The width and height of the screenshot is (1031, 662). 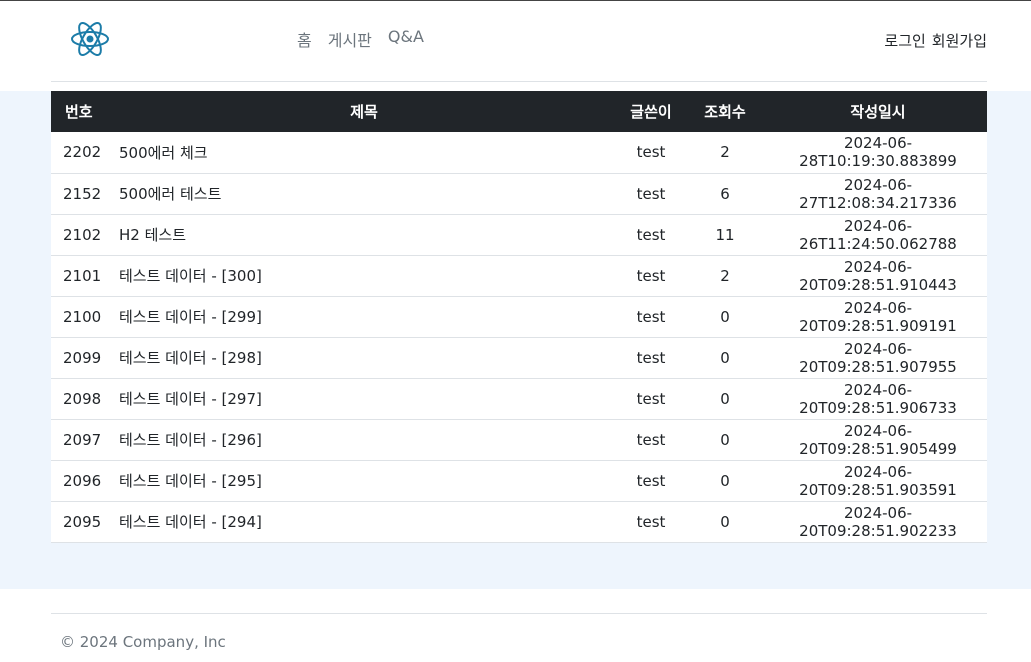 What do you see at coordinates (82, 193) in the screenshot?
I see `row-no: 2152` at bounding box center [82, 193].